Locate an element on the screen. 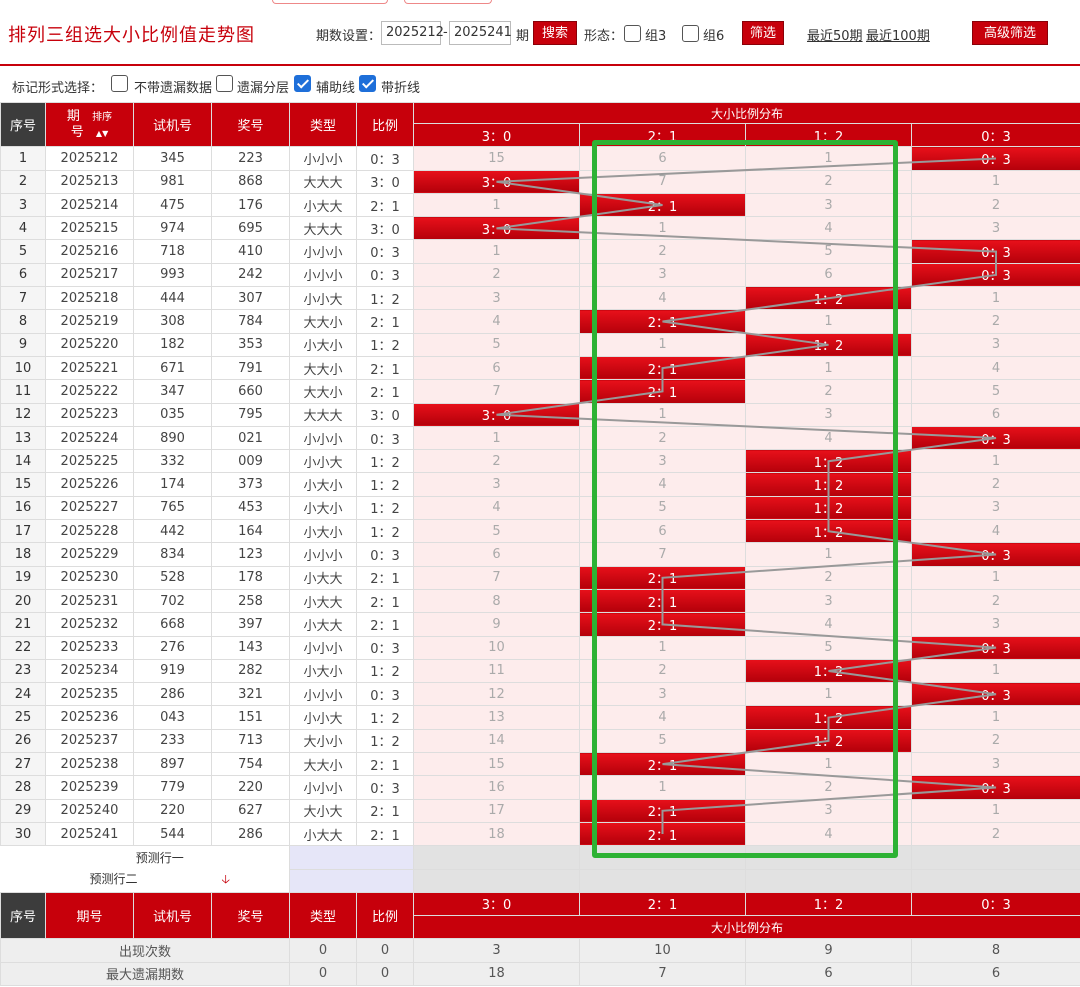 The height and width of the screenshot is (987, 1080). row-issue: 2025226 is located at coordinates (89, 484).